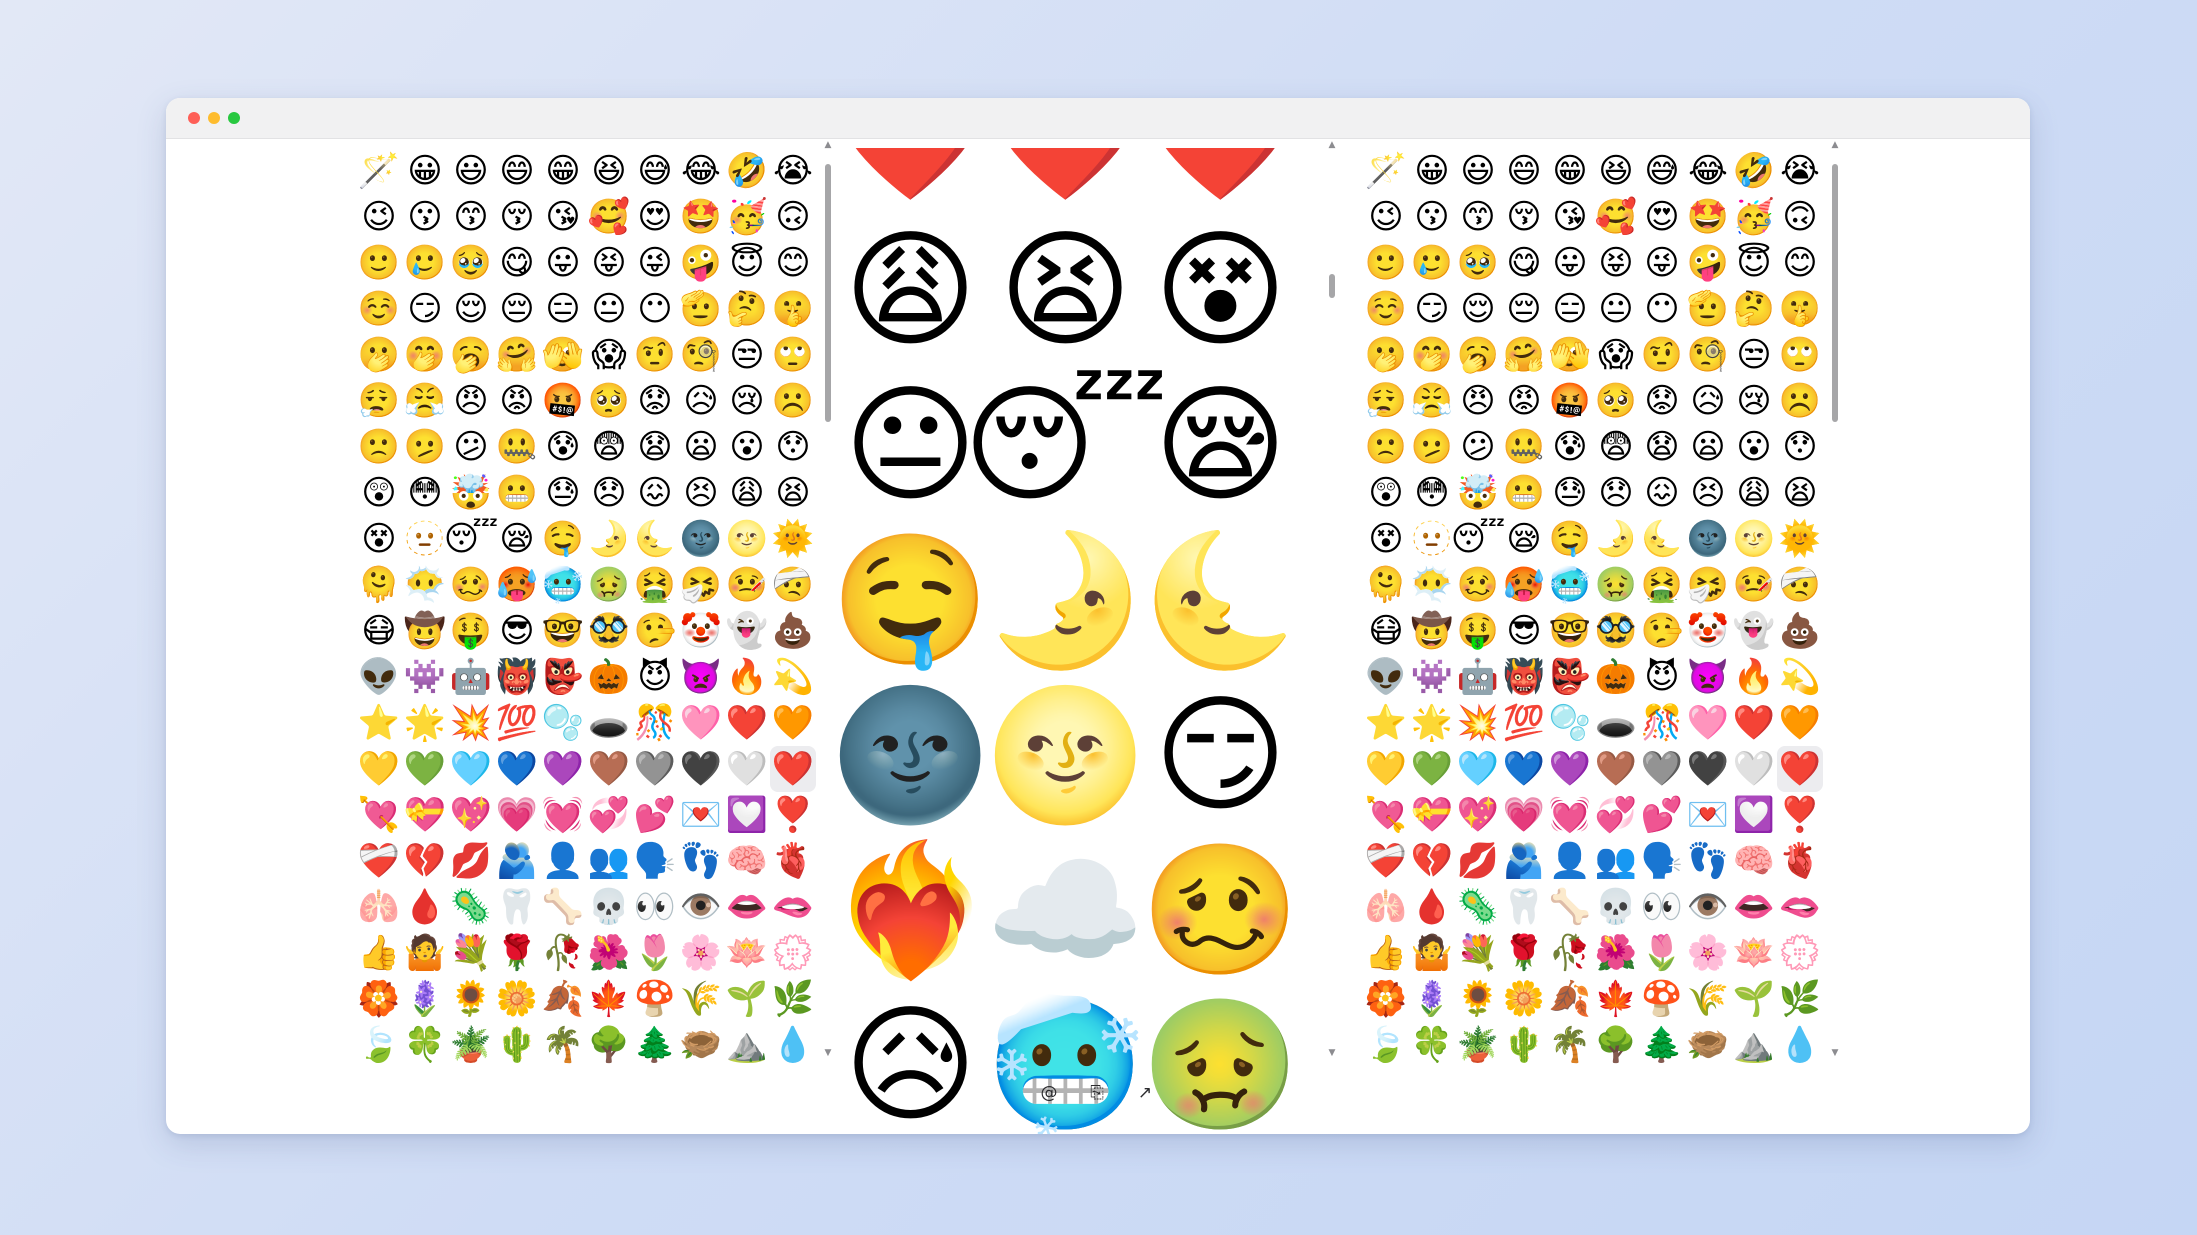  What do you see at coordinates (1800, 723) in the screenshot?
I see `right-emoji-129: 🧡` at bounding box center [1800, 723].